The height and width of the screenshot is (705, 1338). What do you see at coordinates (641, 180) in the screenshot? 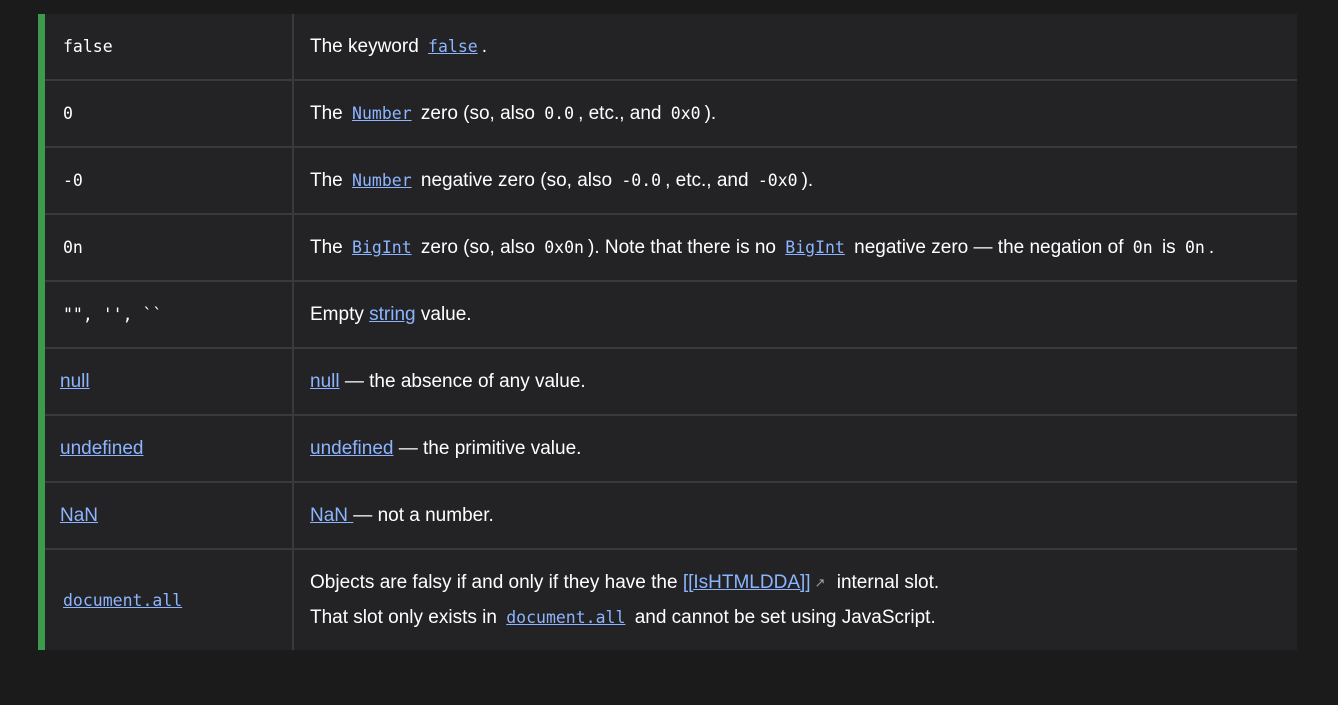
I see `inline-code: -0.0` at bounding box center [641, 180].